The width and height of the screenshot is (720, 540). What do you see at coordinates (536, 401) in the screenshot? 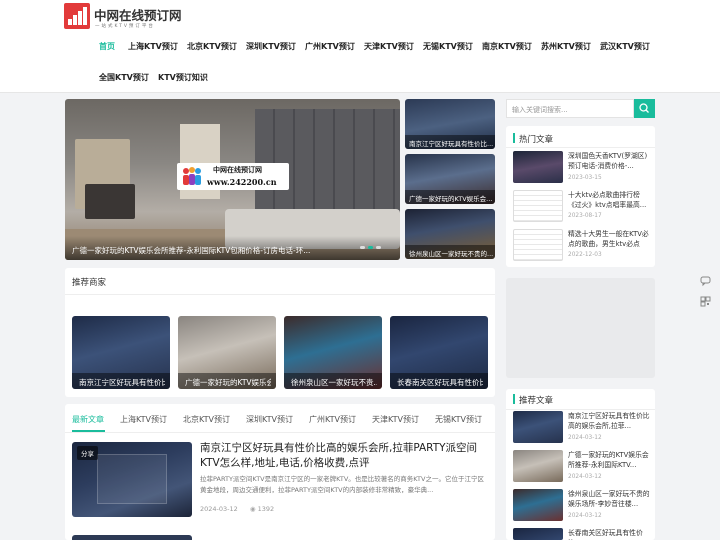
I see `recommended-articles-title: 推荐文章` at bounding box center [536, 401].